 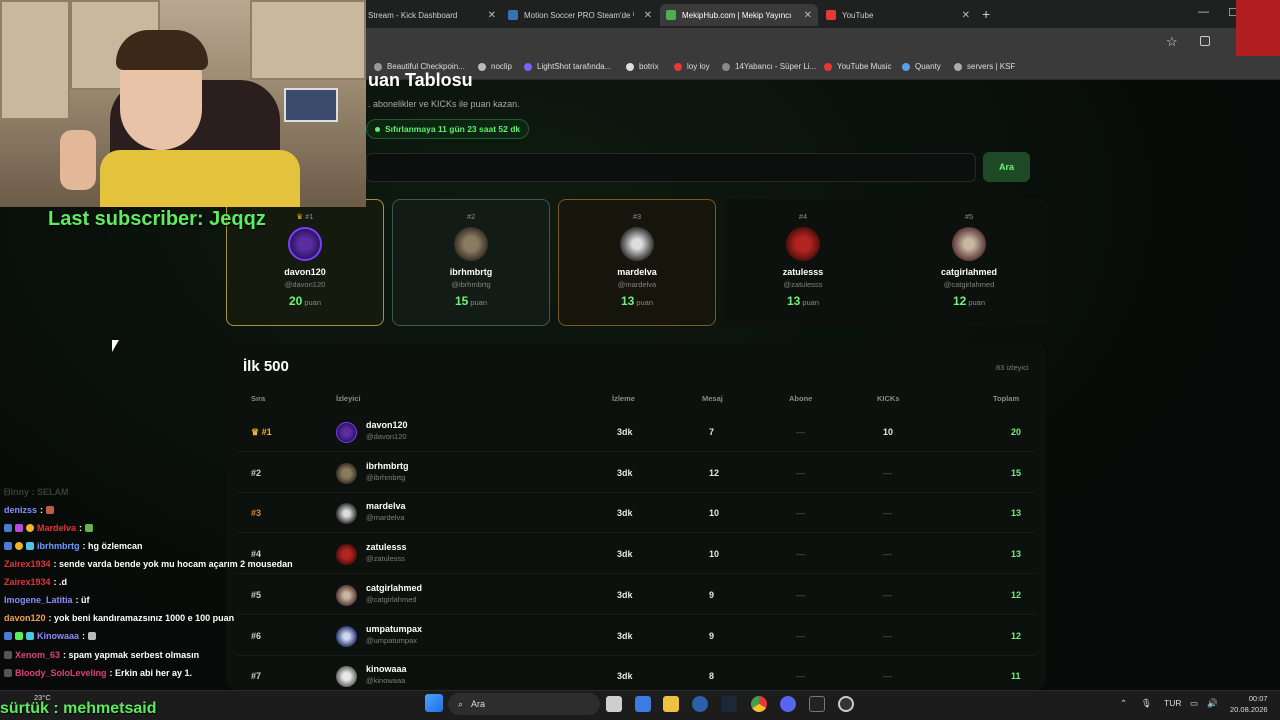 I want to click on tab-mekiphub: MekipHub.com | Mekip Yayıncı ✕, so click(x=739, y=15).